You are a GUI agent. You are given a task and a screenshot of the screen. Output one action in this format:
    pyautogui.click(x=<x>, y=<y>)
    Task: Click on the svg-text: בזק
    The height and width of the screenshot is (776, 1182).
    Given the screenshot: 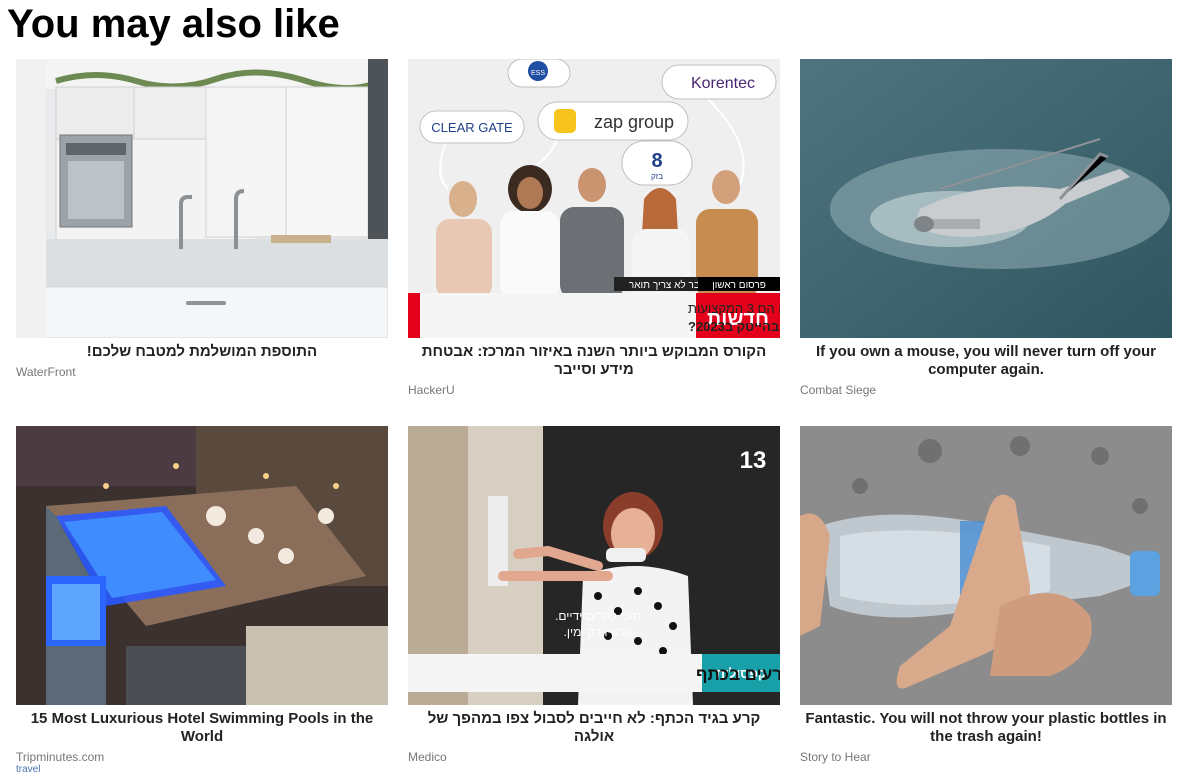 What is the action you would take?
    pyautogui.click(x=657, y=176)
    